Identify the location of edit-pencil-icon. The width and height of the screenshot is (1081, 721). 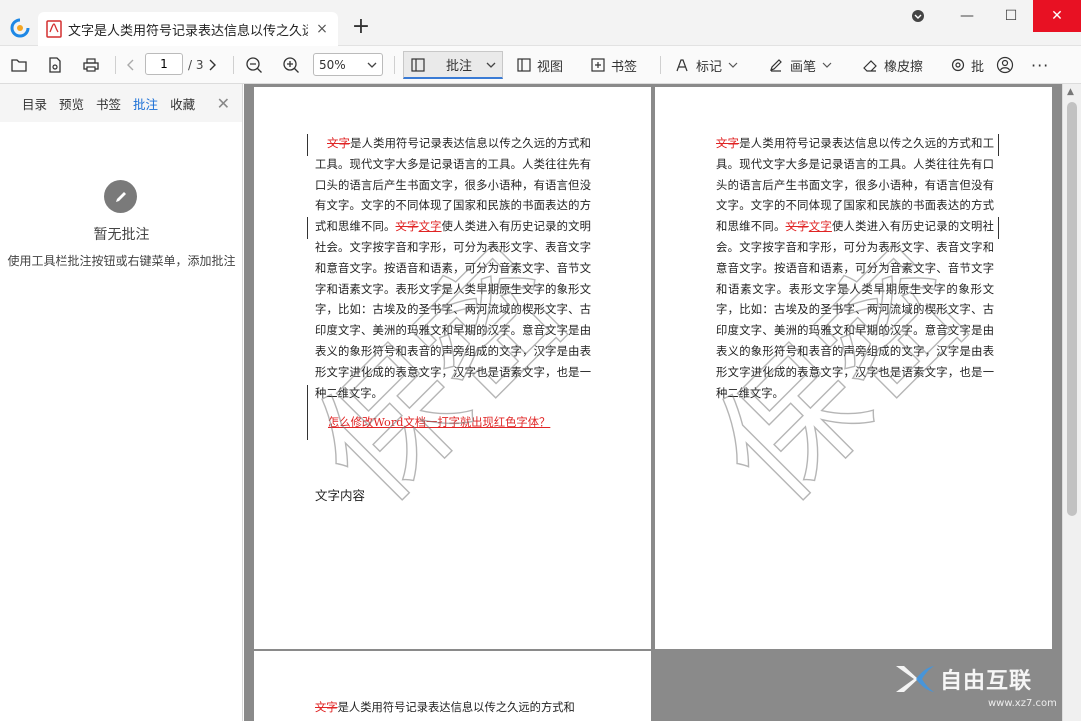
(120, 196).